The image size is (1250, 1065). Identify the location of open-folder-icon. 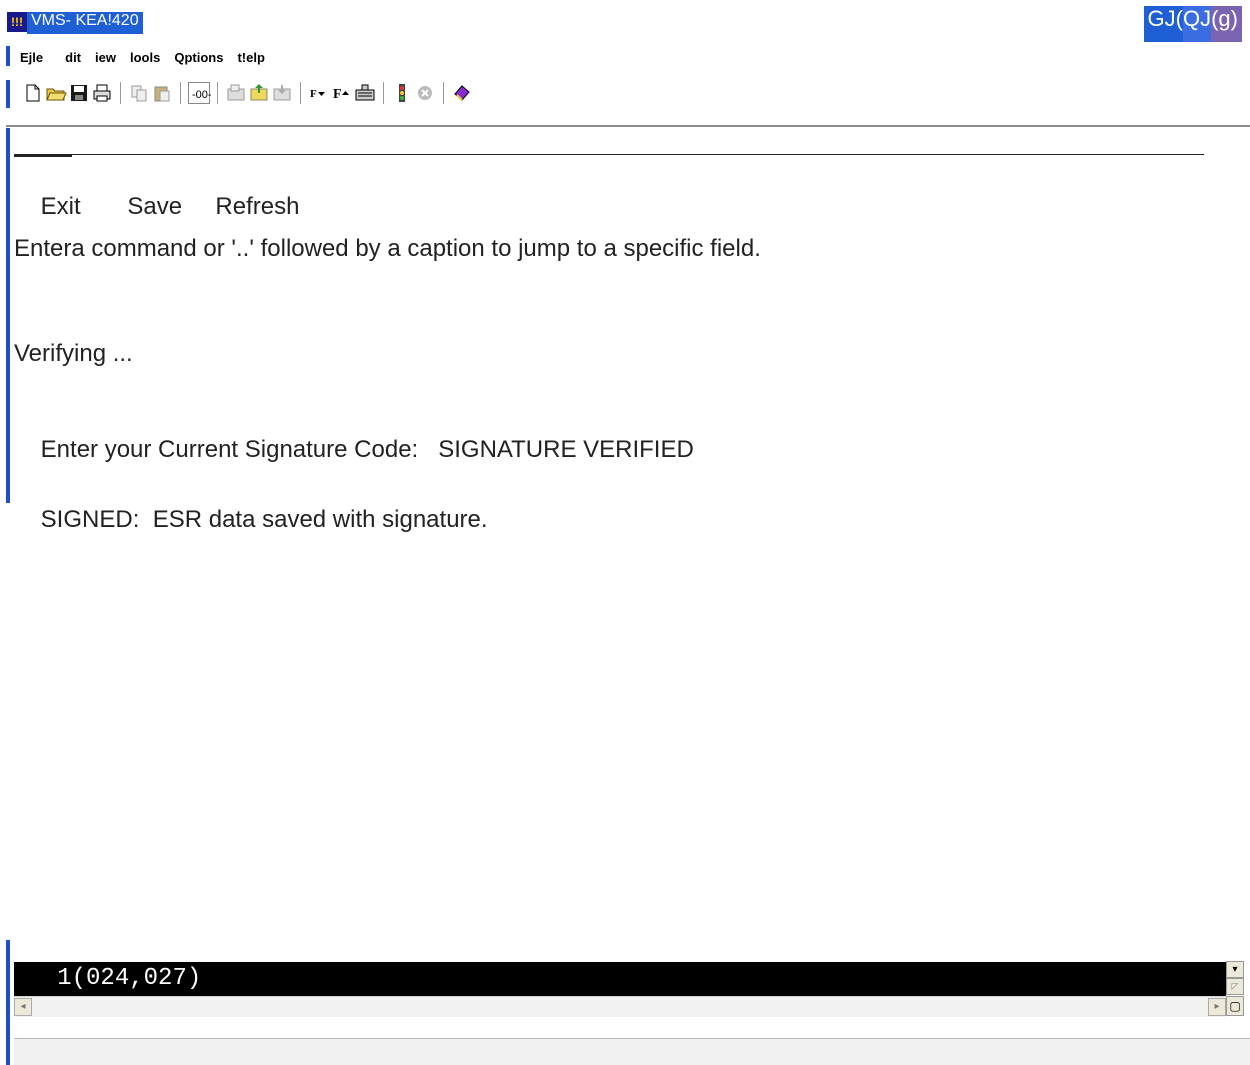
(56, 93).